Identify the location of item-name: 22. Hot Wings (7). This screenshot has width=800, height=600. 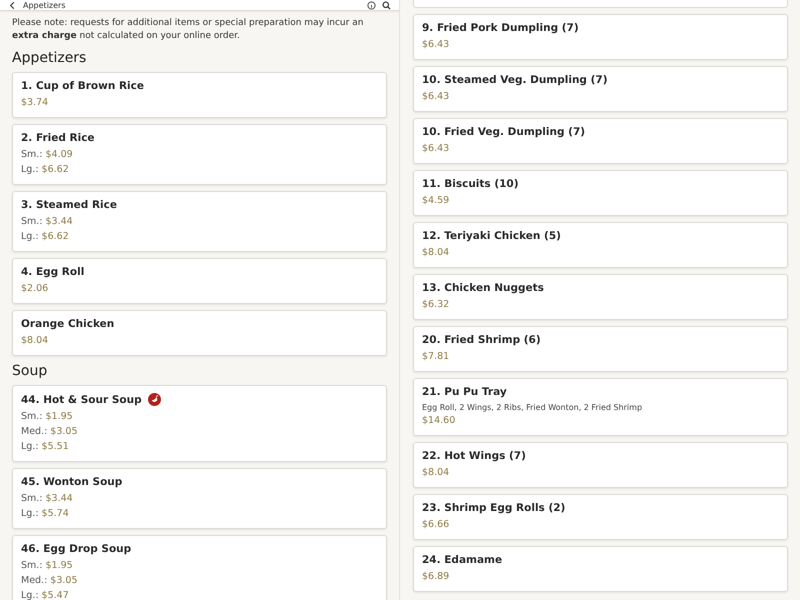
(474, 456).